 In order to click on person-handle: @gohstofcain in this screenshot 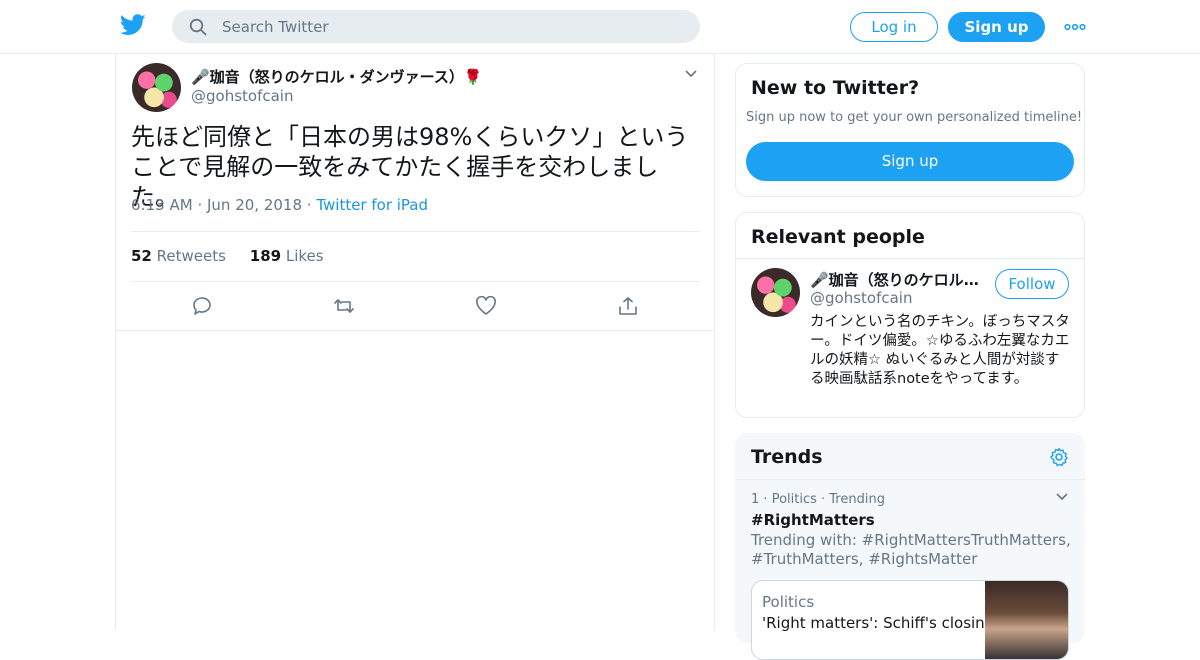, I will do `click(861, 298)`.